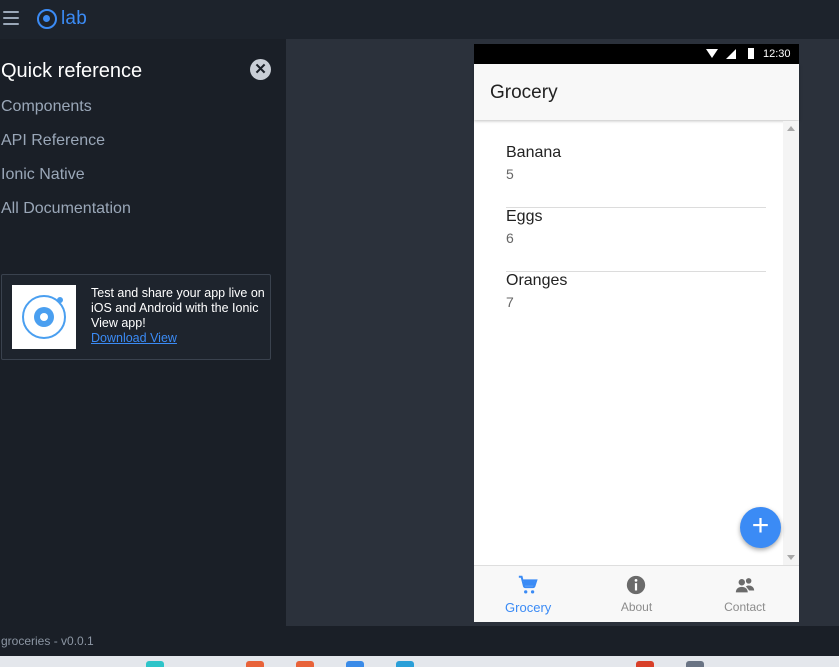 The width and height of the screenshot is (839, 667). What do you see at coordinates (66, 209) in the screenshot?
I see `nav-link-all-documentation: All Documentation` at bounding box center [66, 209].